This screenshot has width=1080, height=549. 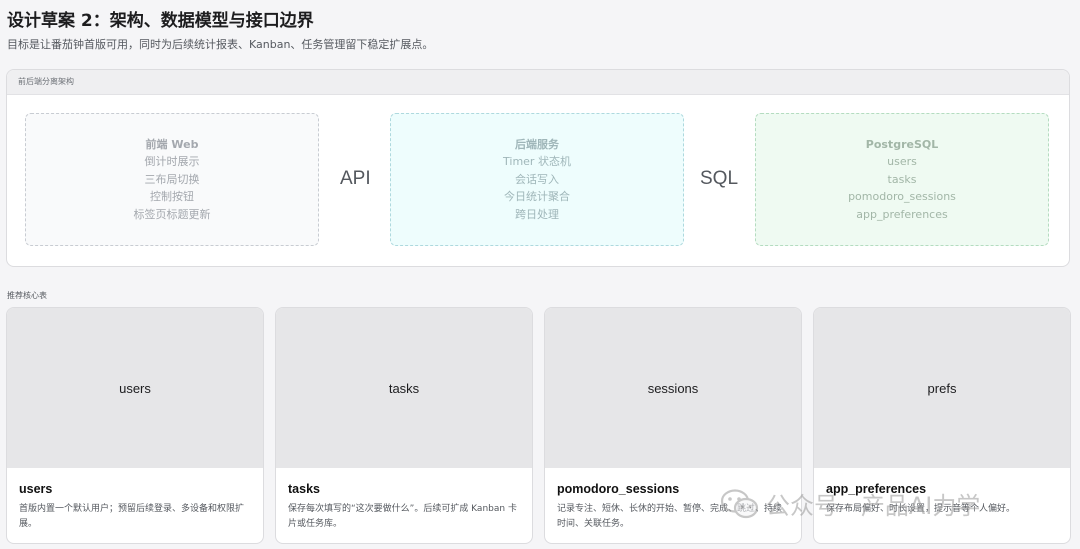 I want to click on card-title: app_preferences, so click(x=876, y=489).